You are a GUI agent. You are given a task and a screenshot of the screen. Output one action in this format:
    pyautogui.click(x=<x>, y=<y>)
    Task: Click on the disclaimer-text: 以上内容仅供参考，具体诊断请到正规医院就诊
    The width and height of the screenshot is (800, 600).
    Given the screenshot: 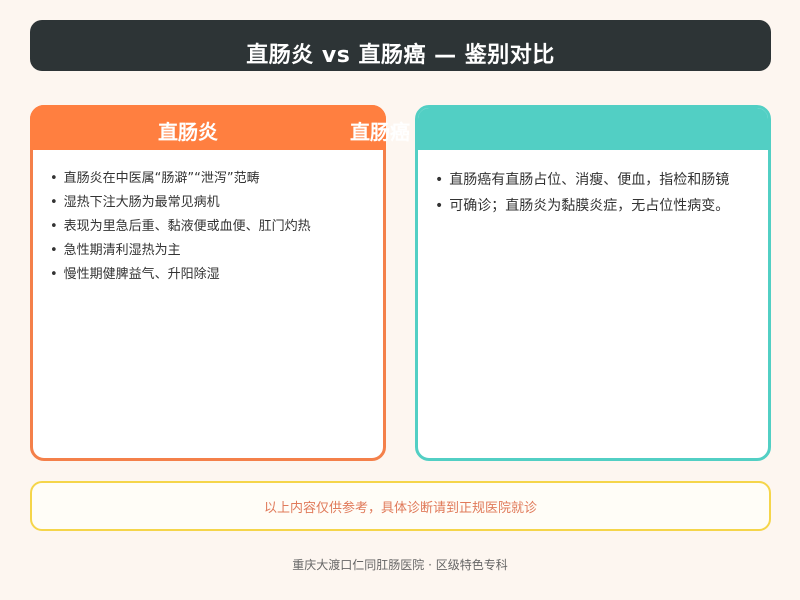 What is the action you would take?
    pyautogui.click(x=400, y=508)
    